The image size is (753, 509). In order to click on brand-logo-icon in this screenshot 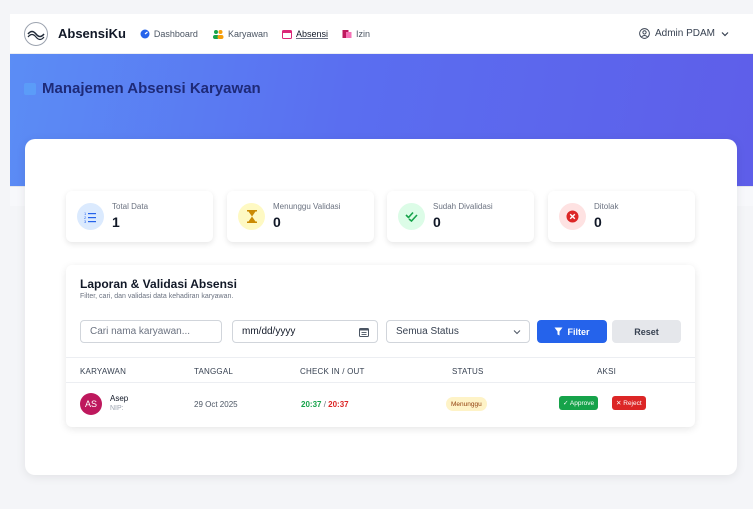, I will do `click(36, 33)`.